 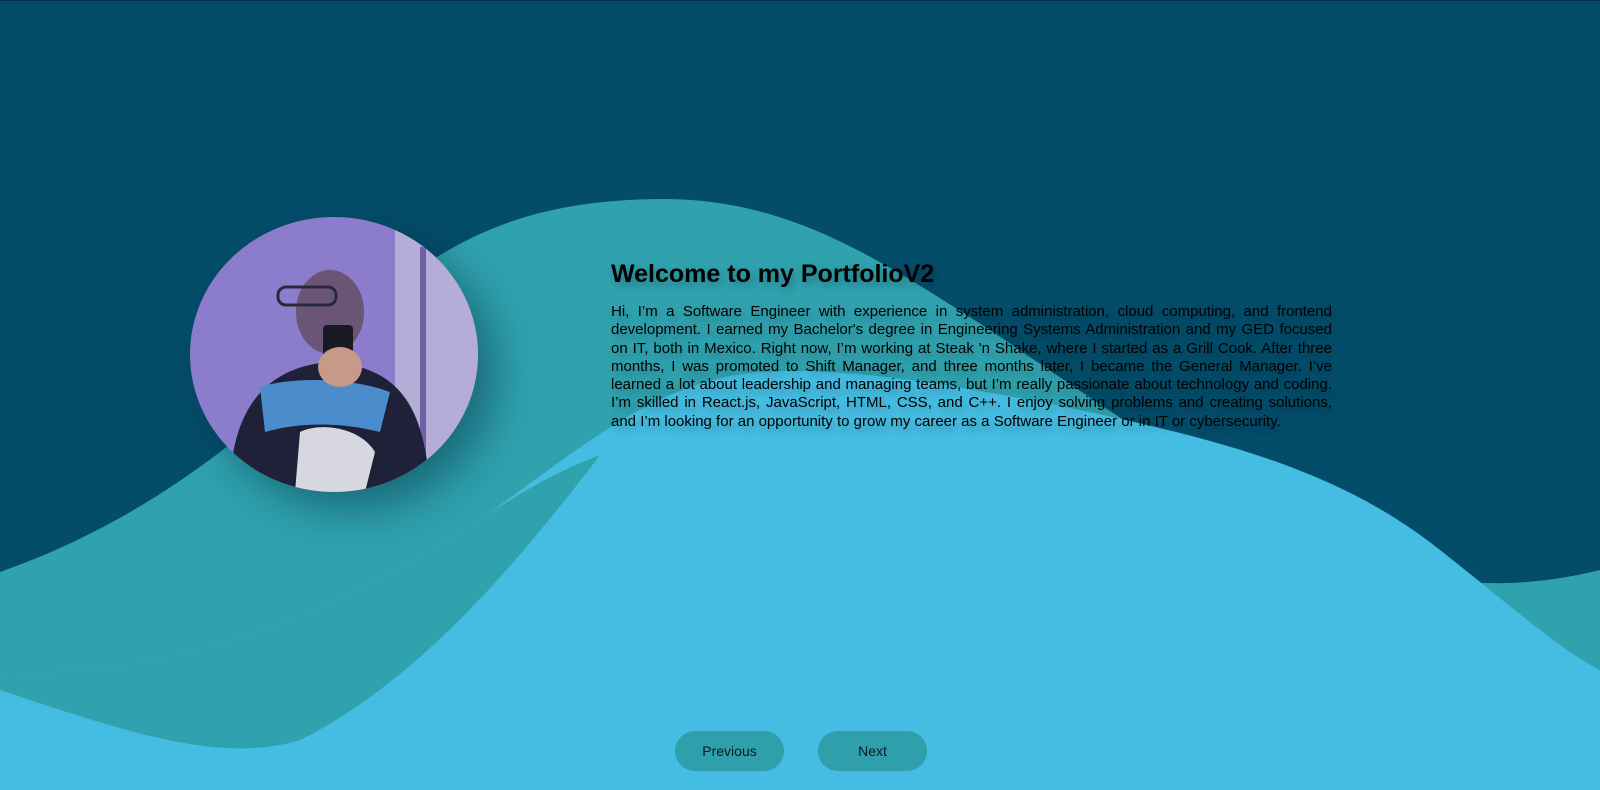 What do you see at coordinates (872, 751) in the screenshot?
I see `next-button: Next` at bounding box center [872, 751].